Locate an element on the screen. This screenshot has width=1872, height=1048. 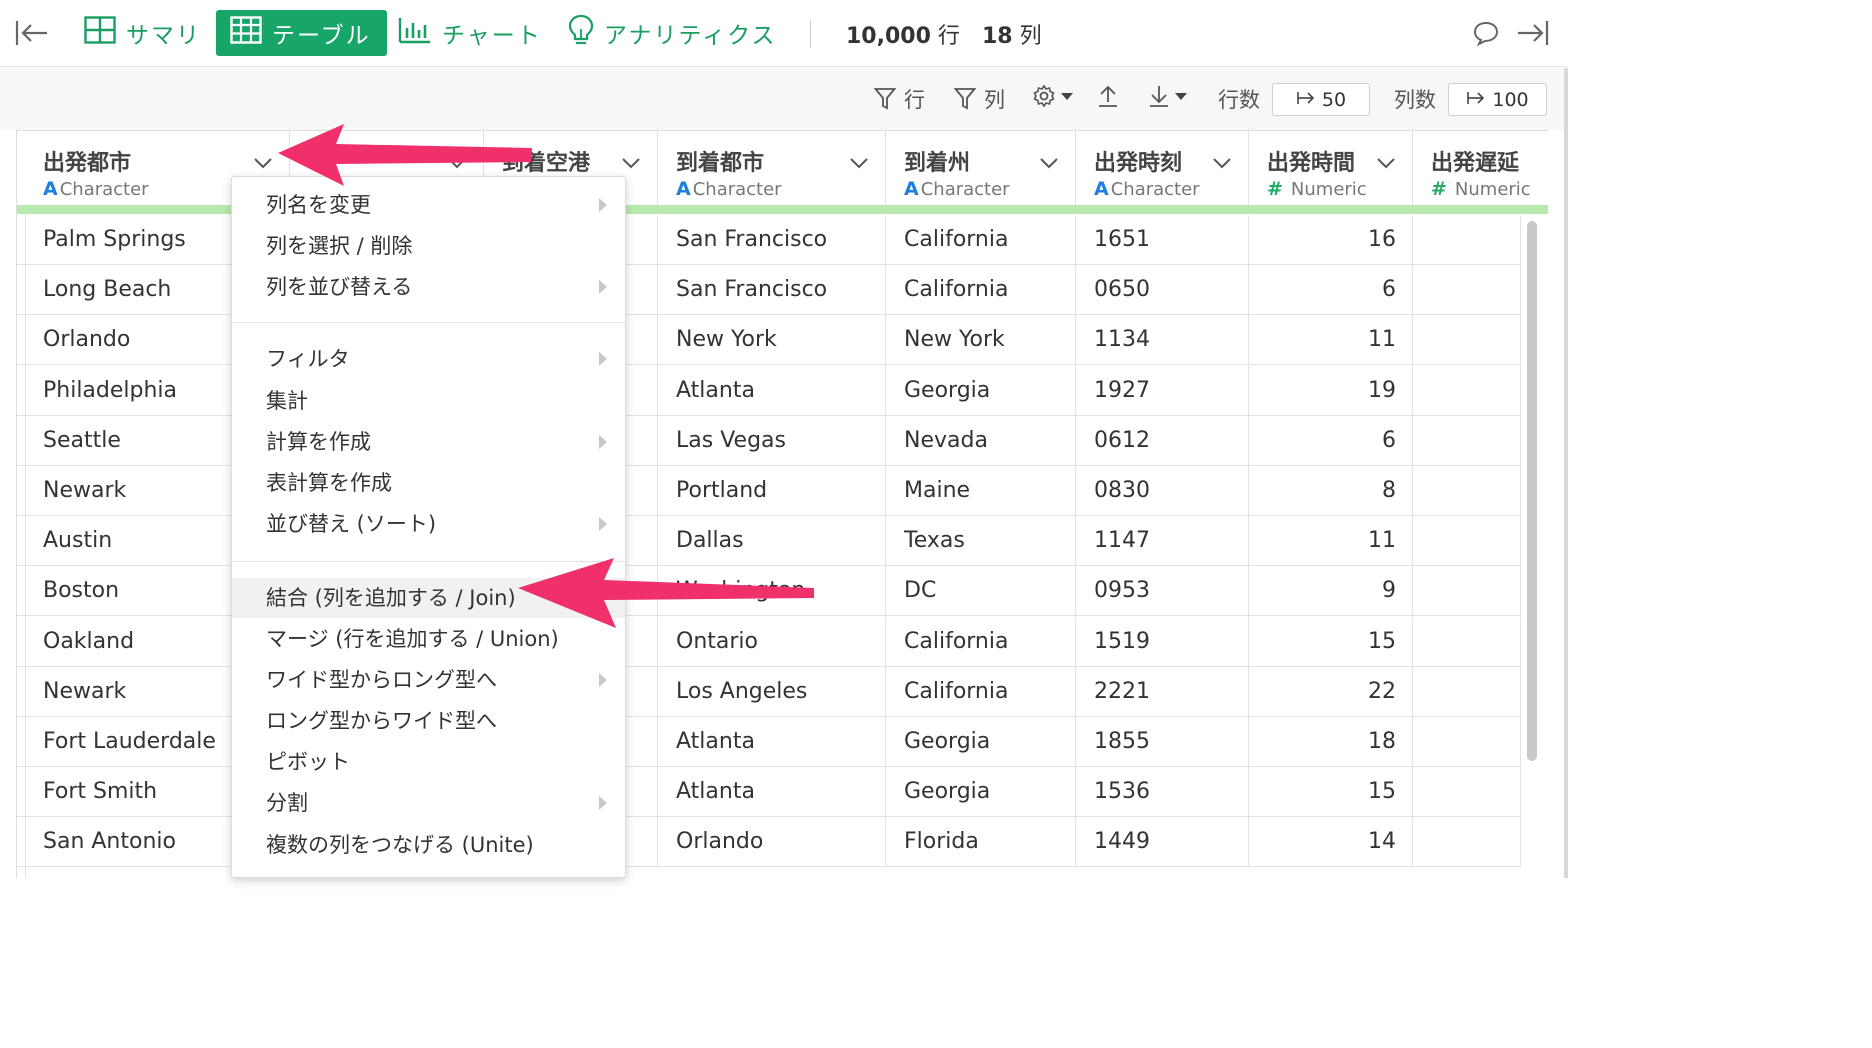
menu-item: フィルタ is located at coordinates (428, 359).